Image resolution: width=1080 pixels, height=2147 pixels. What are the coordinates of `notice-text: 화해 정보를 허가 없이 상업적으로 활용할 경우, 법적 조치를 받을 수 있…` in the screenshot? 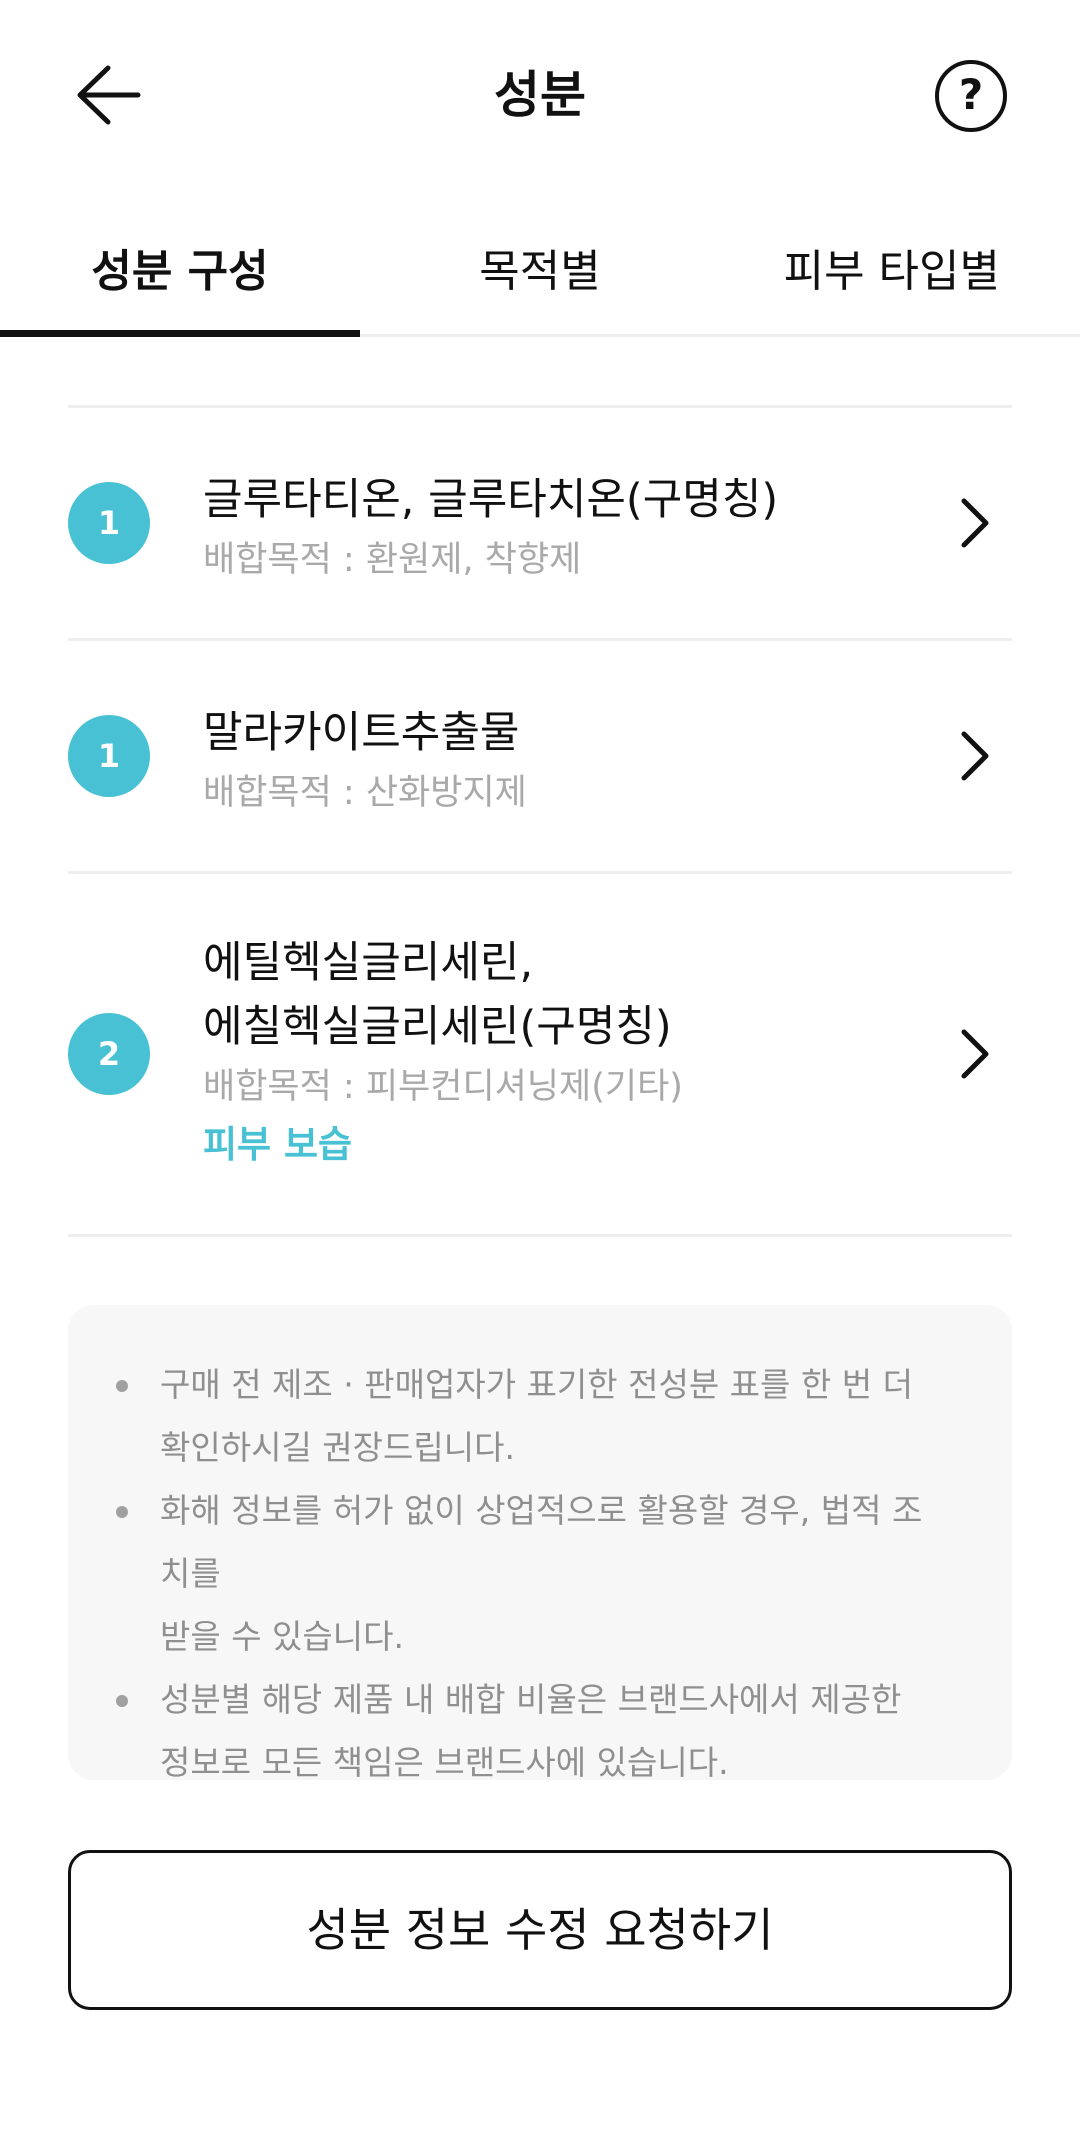 It's located at (541, 1573).